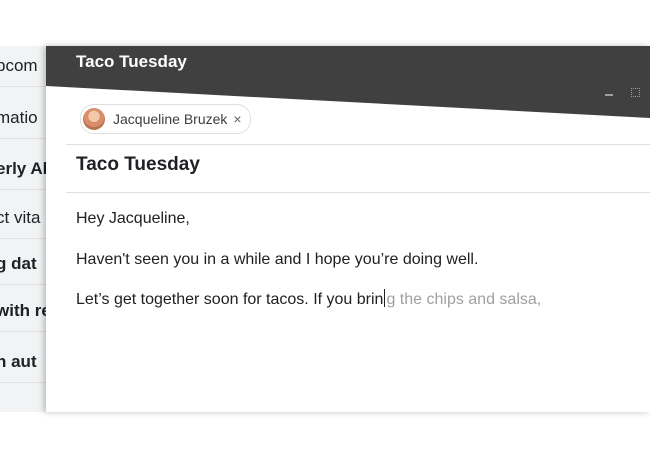 The width and height of the screenshot is (650, 460). What do you see at coordinates (237, 119) in the screenshot?
I see `remove-recipient-icon: ×` at bounding box center [237, 119].